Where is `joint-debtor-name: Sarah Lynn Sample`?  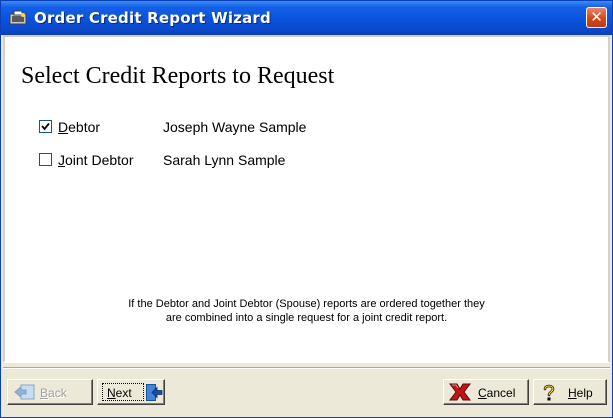 joint-debtor-name: Sarah Lynn Sample is located at coordinates (224, 160).